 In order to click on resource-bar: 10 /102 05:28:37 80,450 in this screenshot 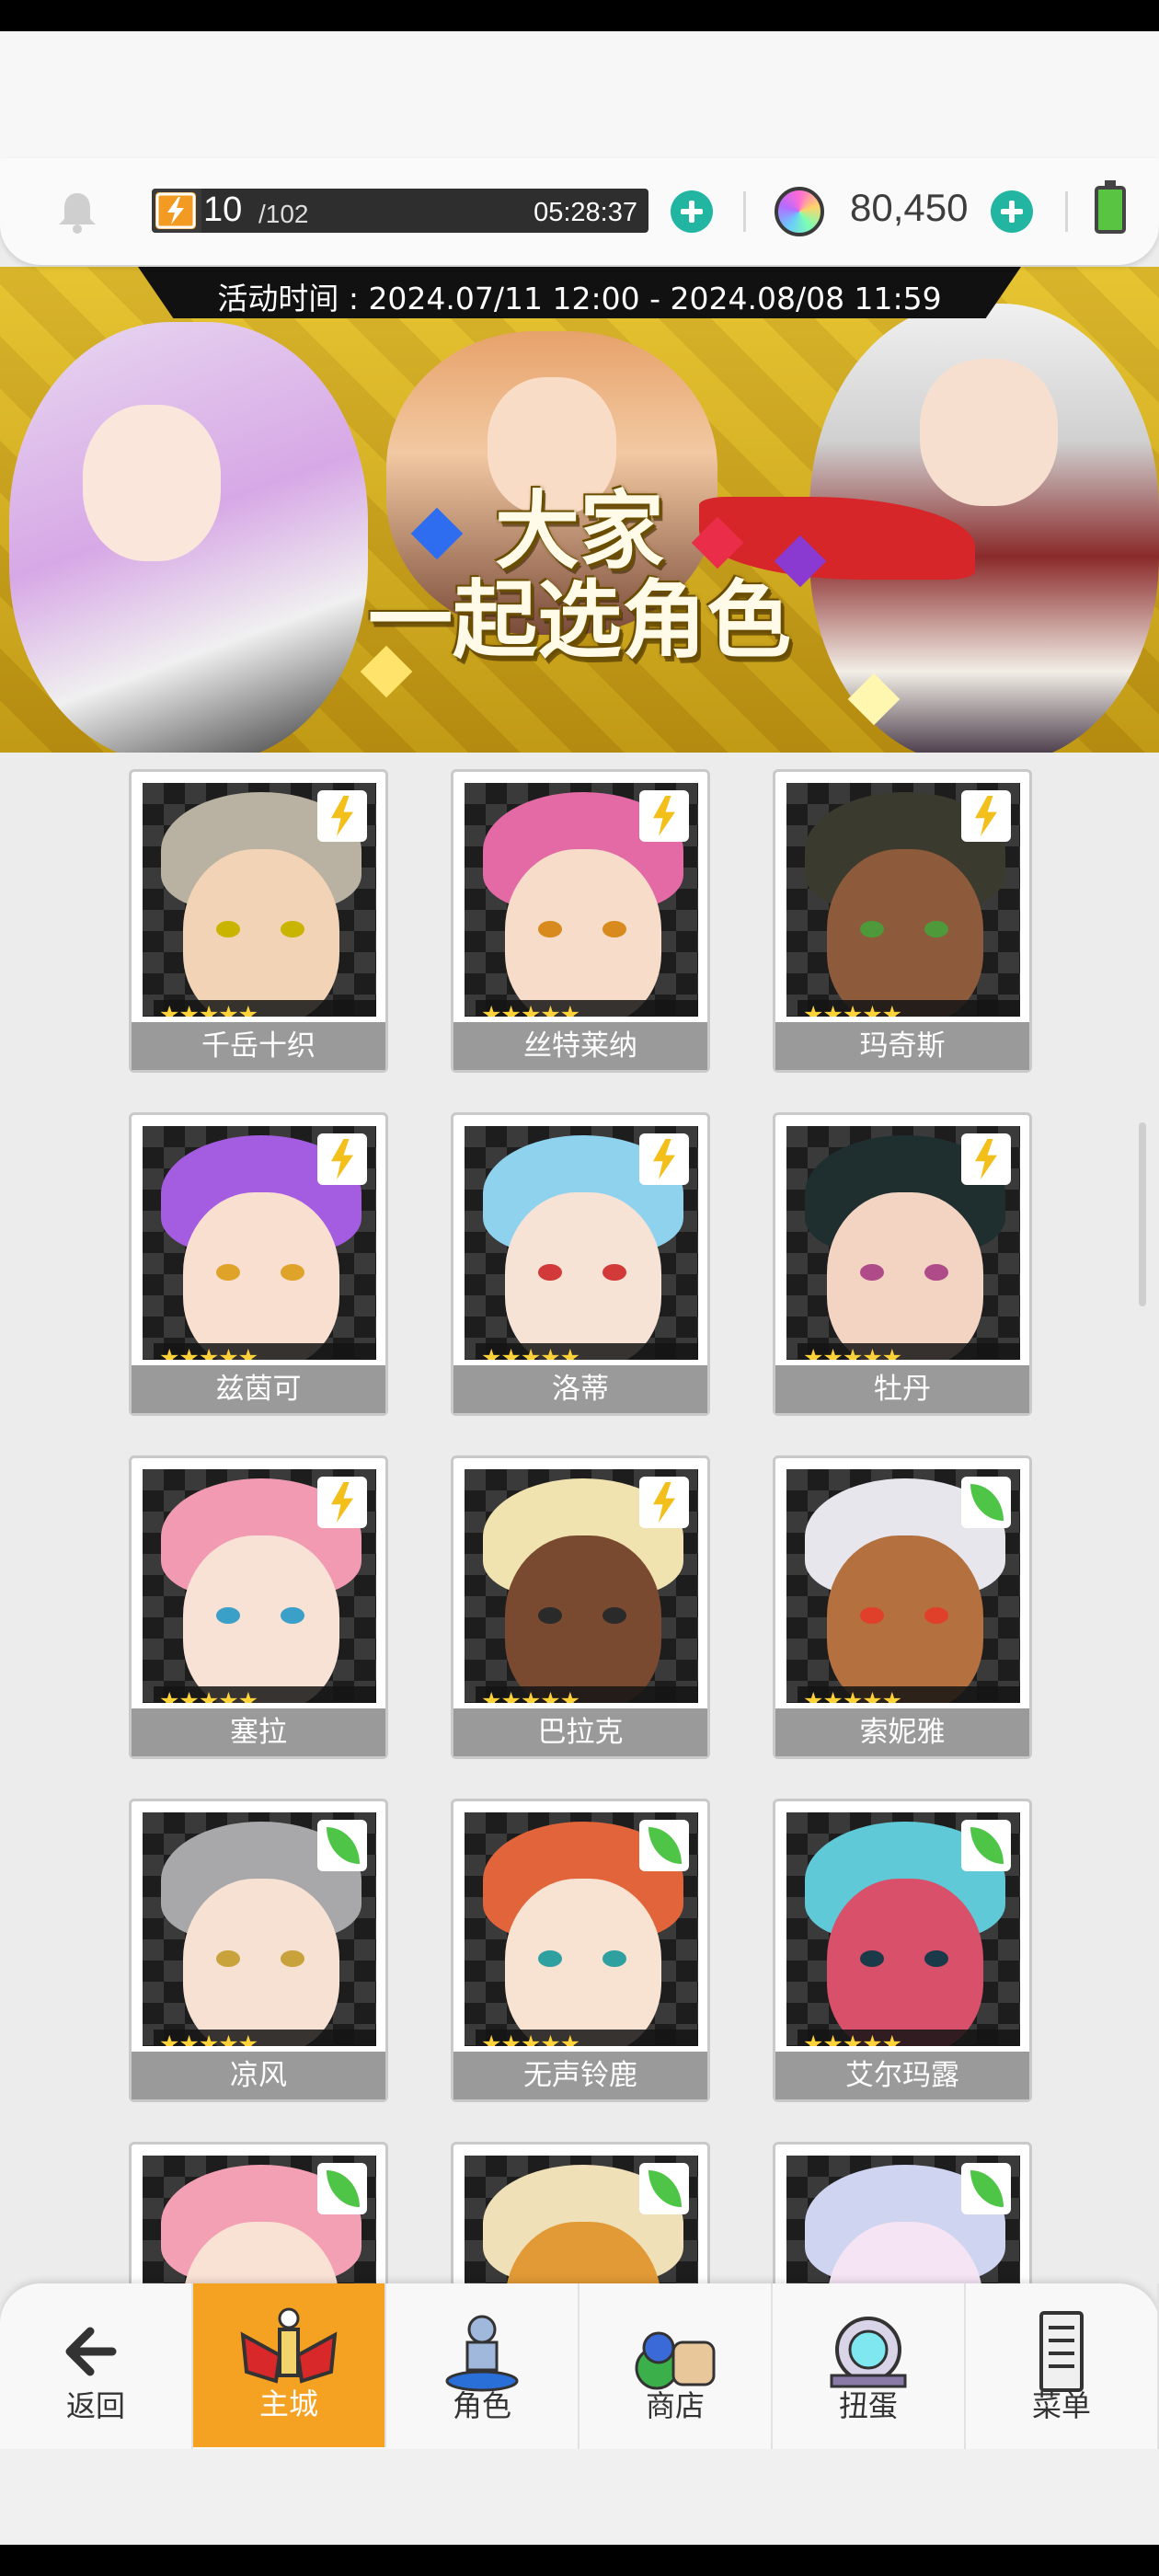, I will do `click(579, 211)`.